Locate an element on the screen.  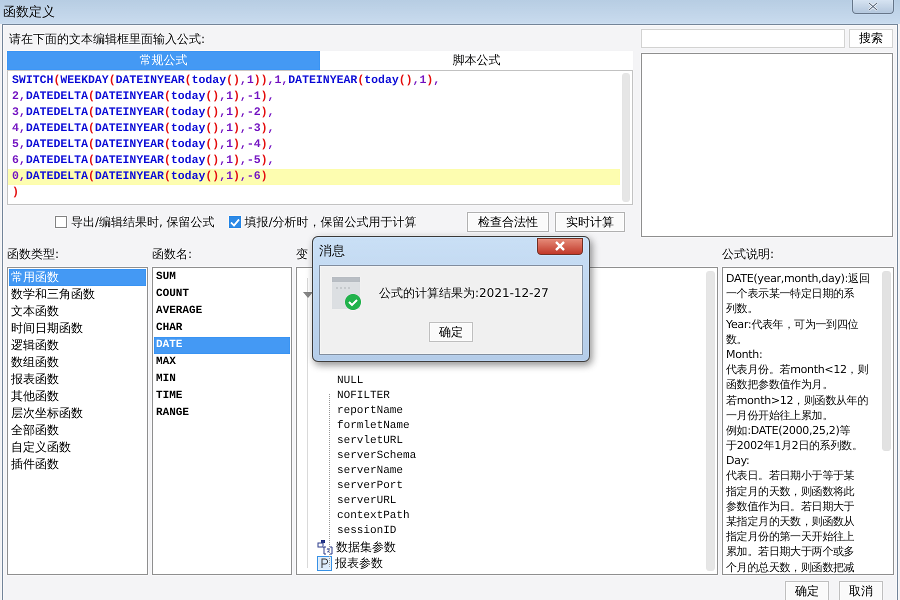
search-button: 搜索 is located at coordinates (871, 38).